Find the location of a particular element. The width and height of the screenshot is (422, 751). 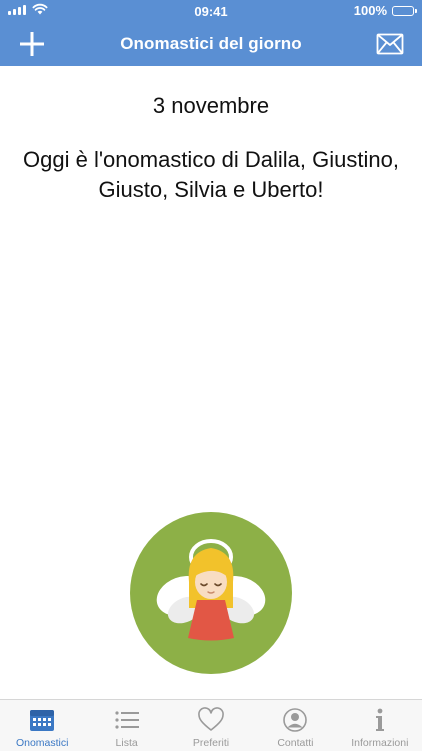

info-icon is located at coordinates (379, 719).